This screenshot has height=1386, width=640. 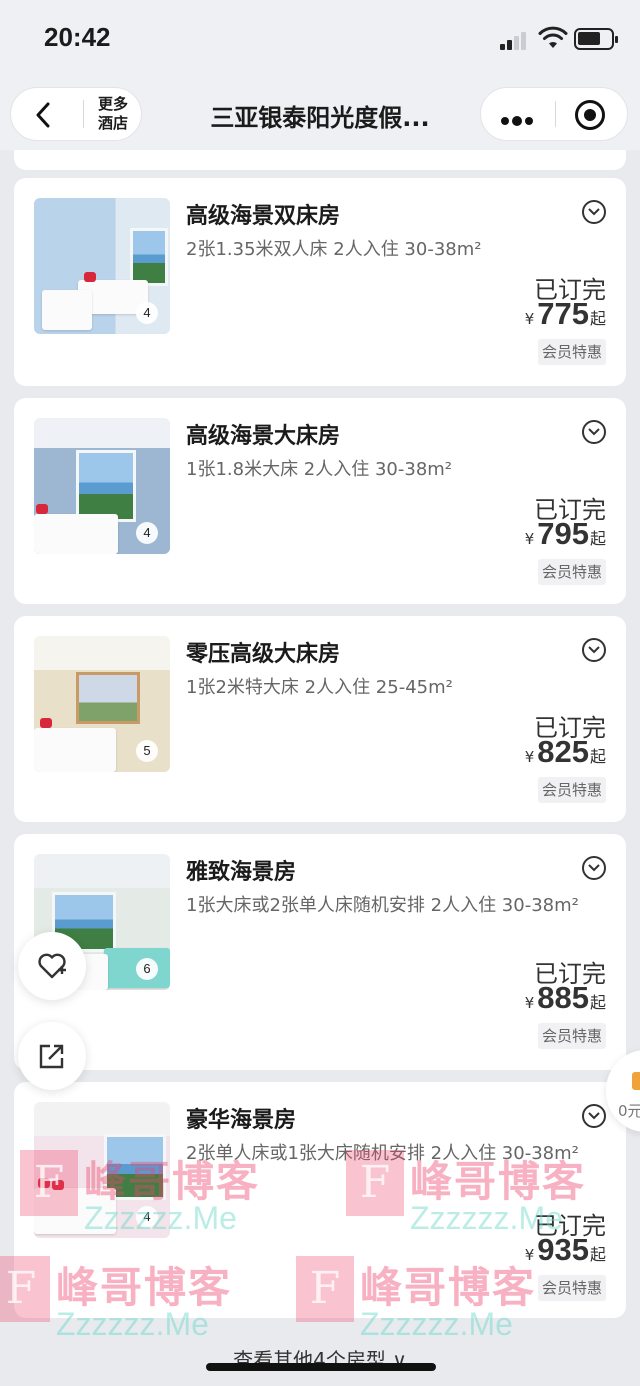 I want to click on price-value: 775, so click(x=563, y=313).